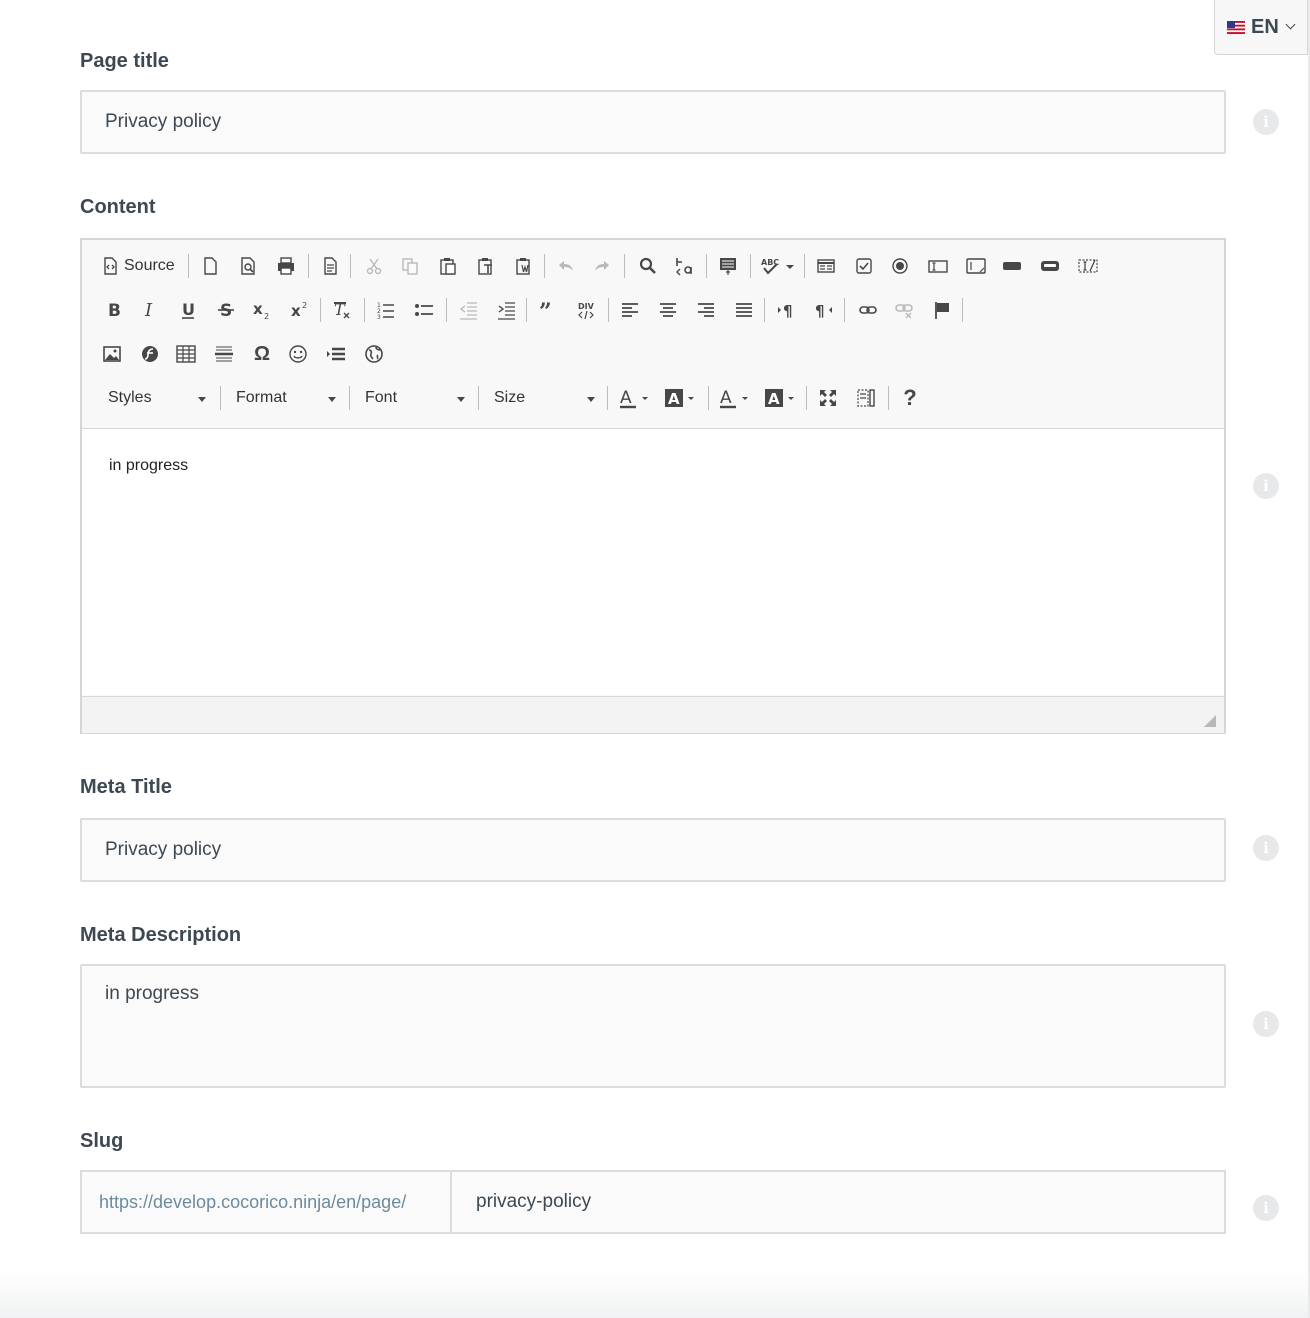 The width and height of the screenshot is (1310, 1318). I want to click on show-blocks-button, so click(866, 398).